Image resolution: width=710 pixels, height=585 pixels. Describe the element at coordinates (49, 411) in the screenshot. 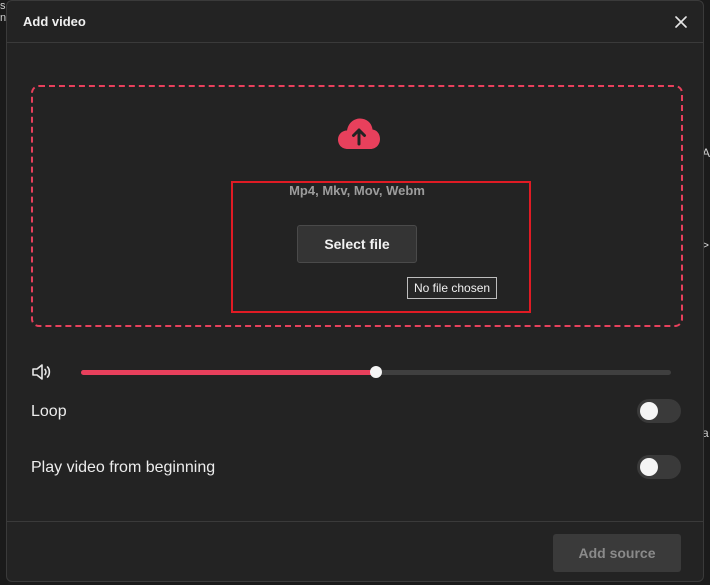

I see `loop-label: Loop` at that location.